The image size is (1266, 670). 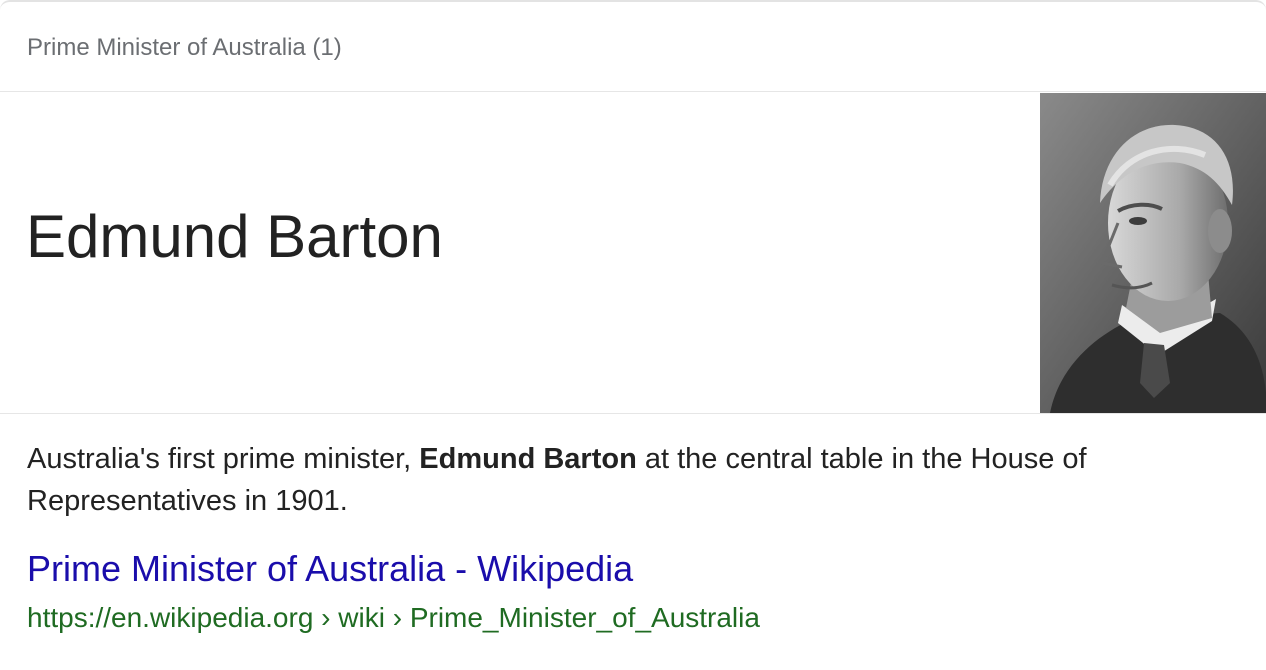 What do you see at coordinates (184, 47) in the screenshot?
I see `header-label: Prime Minister of Australia (1)` at bounding box center [184, 47].